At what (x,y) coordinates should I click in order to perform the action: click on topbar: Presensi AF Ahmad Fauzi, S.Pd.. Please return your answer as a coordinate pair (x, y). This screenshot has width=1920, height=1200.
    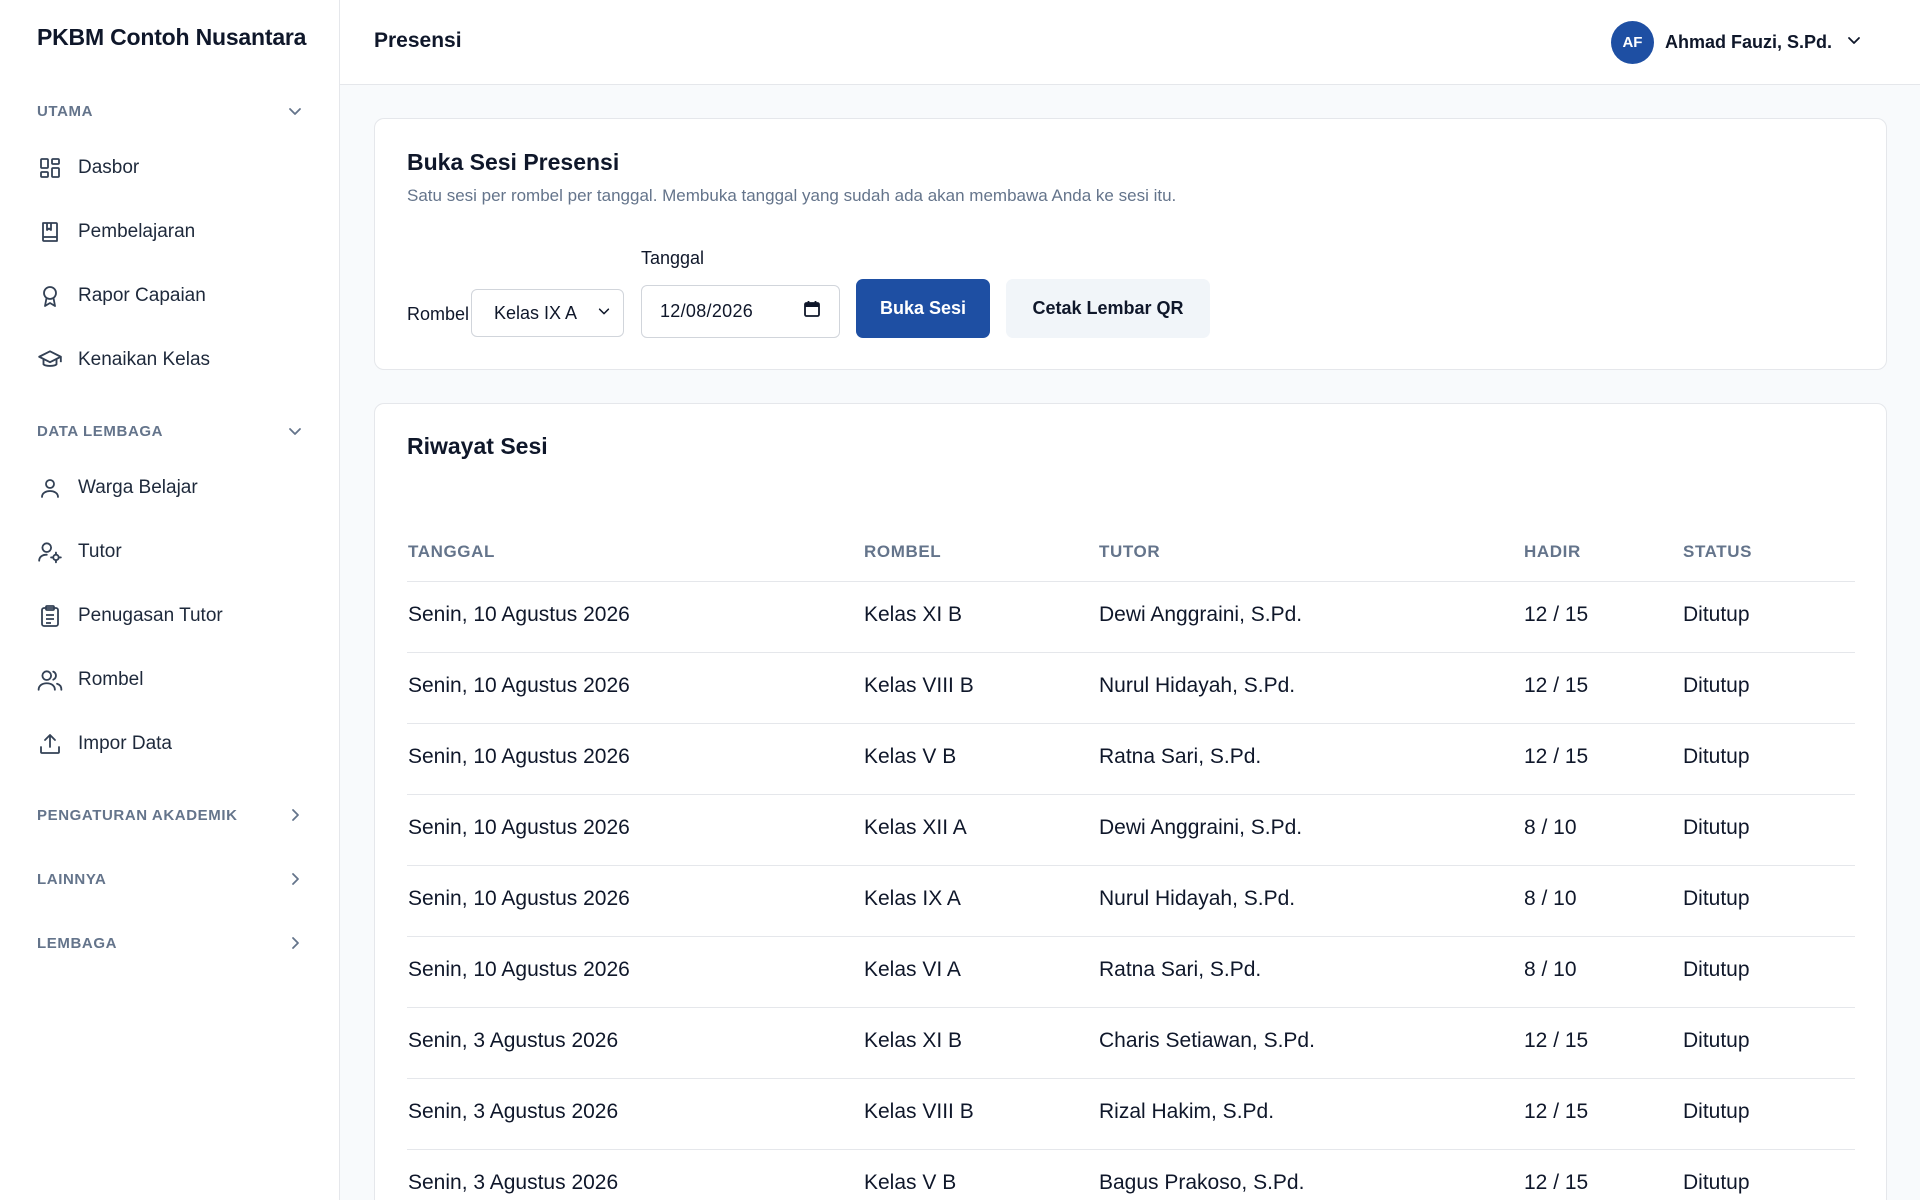
    Looking at the image, I should click on (1130, 42).